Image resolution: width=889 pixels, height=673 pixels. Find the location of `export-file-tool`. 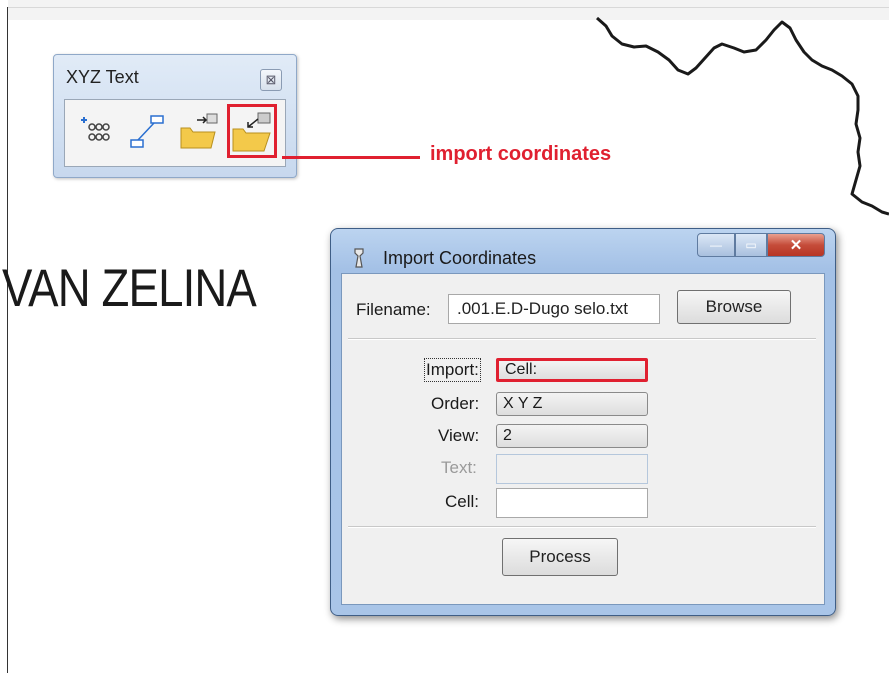

export-file-tool is located at coordinates (199, 132).